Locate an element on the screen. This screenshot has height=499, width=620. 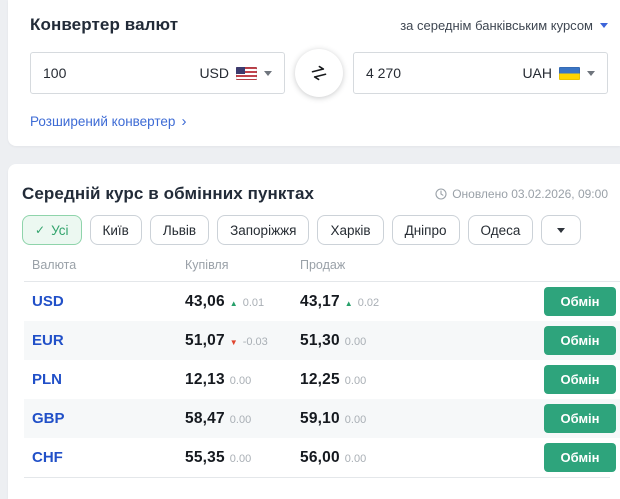
rate-row-usd: USD 43,06 ▲ 0.01 43,17 ▲ 0.02 Обмін is located at coordinates (322, 301).